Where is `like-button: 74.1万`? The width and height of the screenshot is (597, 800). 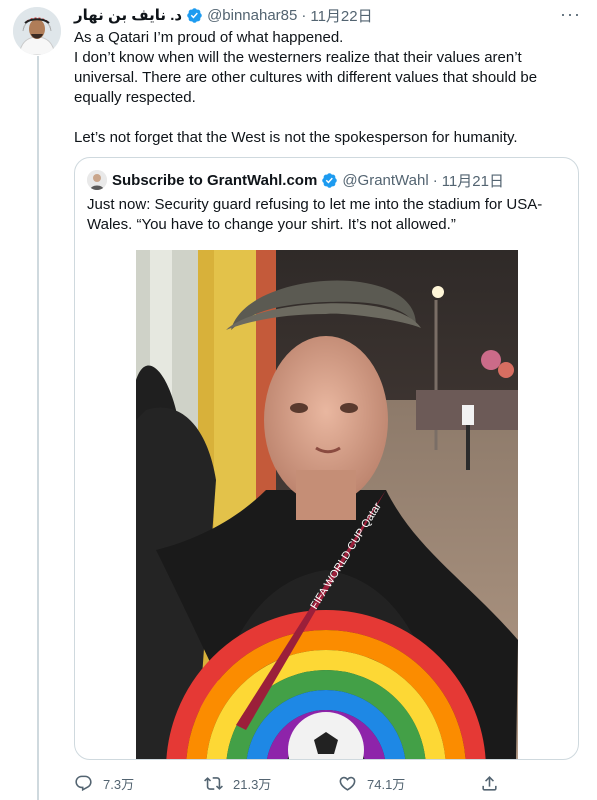
like-button: 74.1万 is located at coordinates (371, 783).